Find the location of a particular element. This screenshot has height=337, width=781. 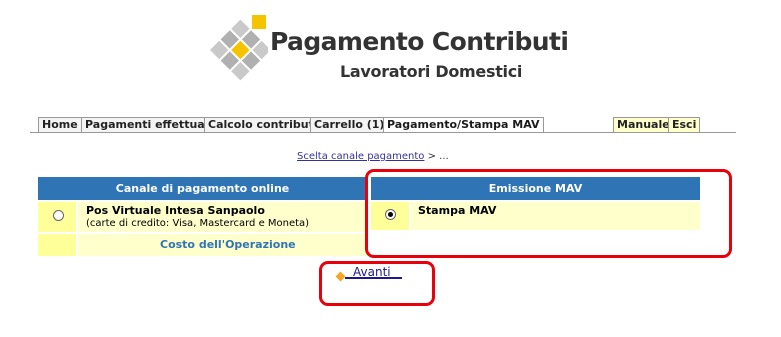

logo-title: Pagamento Contributi is located at coordinates (419, 41).